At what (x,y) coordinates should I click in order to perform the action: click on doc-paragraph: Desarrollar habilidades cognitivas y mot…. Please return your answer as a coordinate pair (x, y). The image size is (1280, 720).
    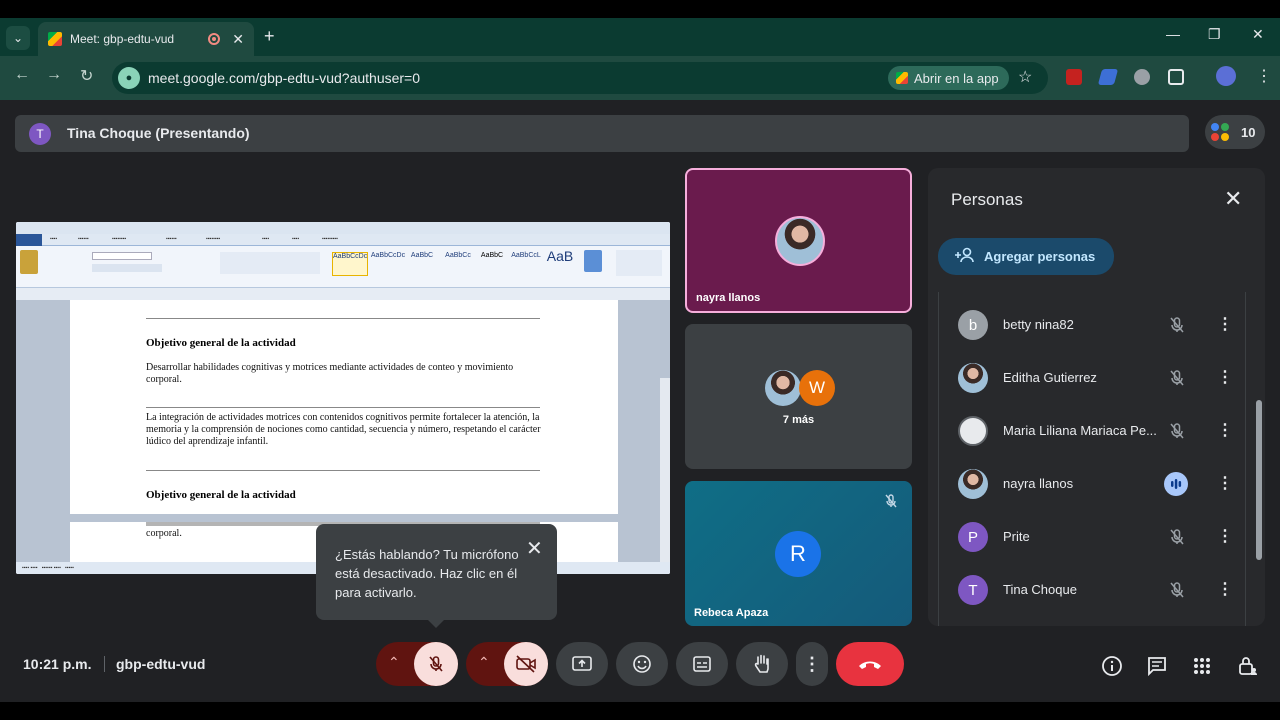
    Looking at the image, I should click on (330, 373).